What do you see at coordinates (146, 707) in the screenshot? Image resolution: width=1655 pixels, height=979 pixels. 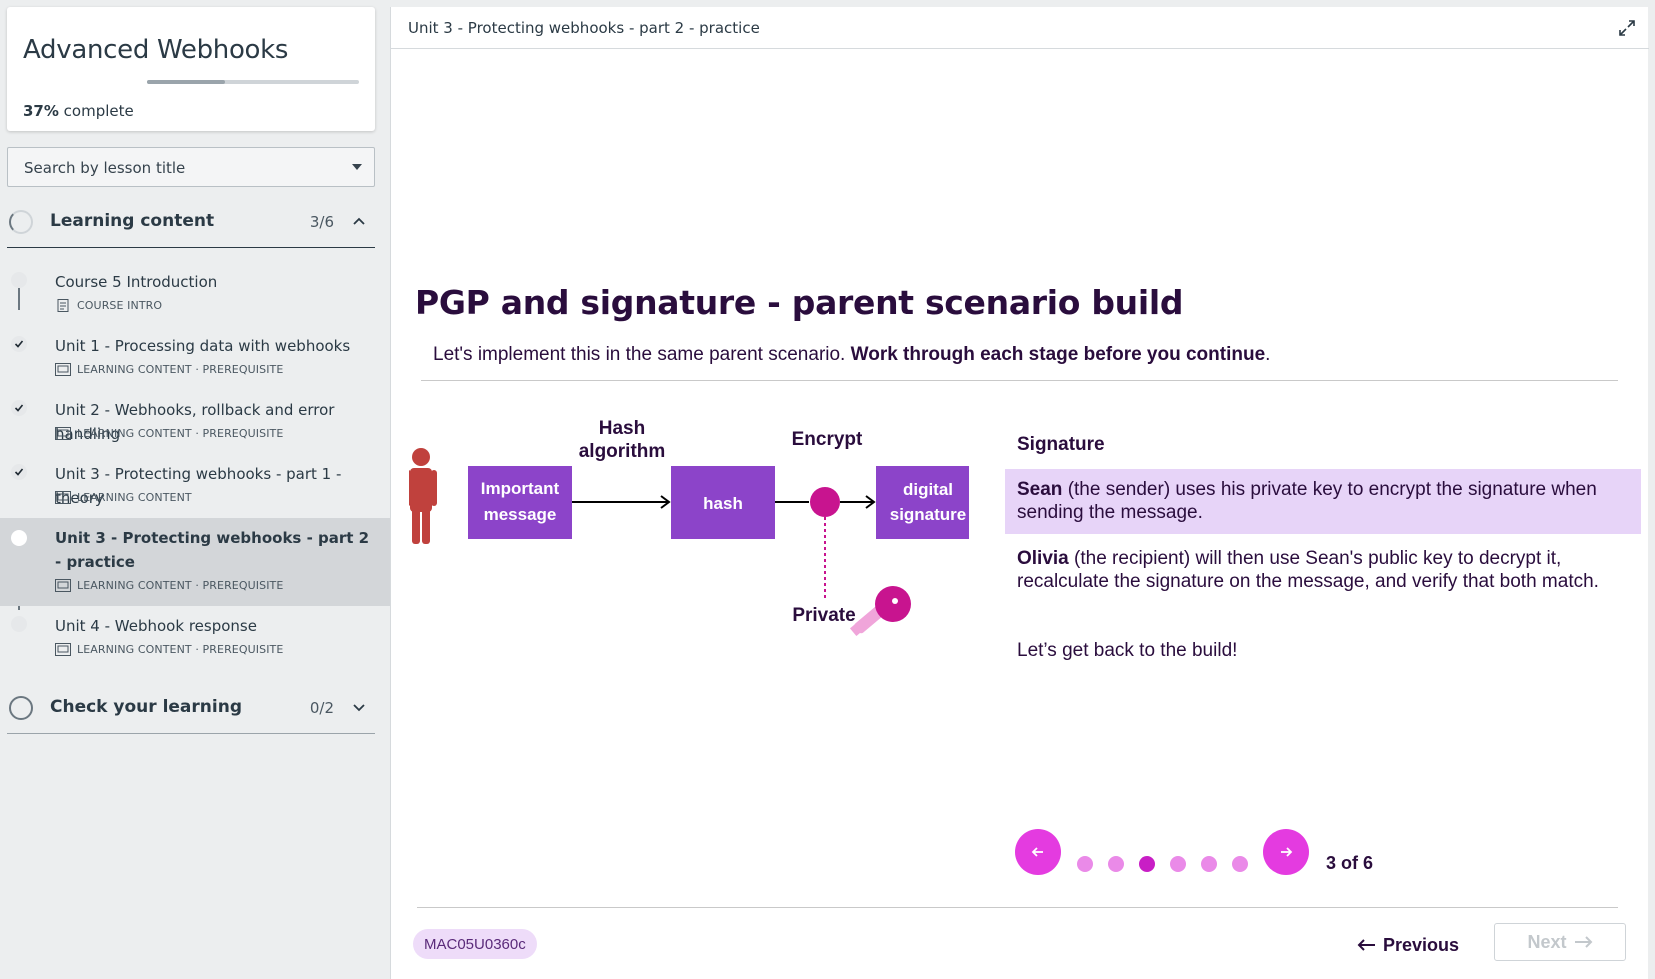 I see `section-title: Check your learning` at bounding box center [146, 707].